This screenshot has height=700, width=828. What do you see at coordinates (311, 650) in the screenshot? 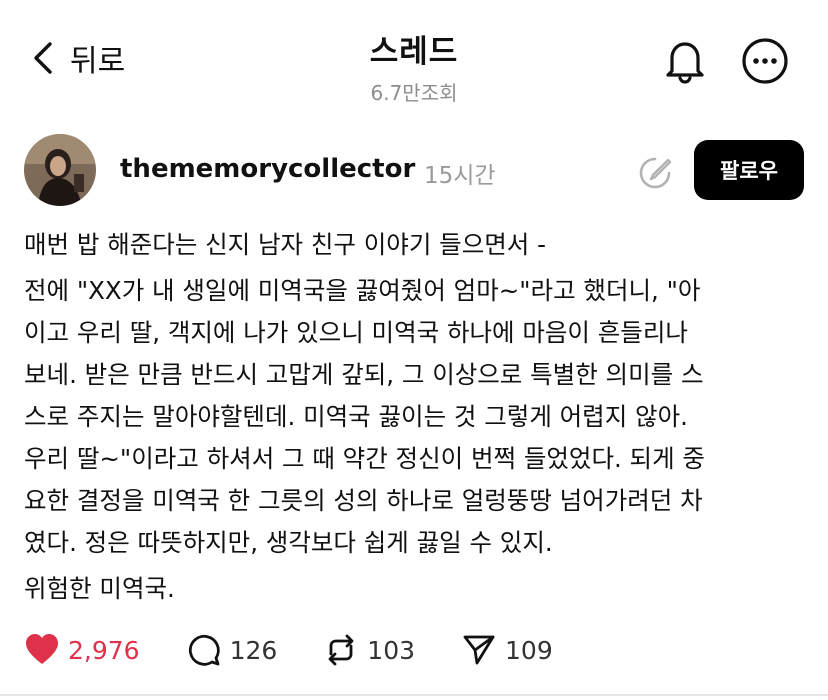
I see `post-actions: 2,976 126 103 109` at bounding box center [311, 650].